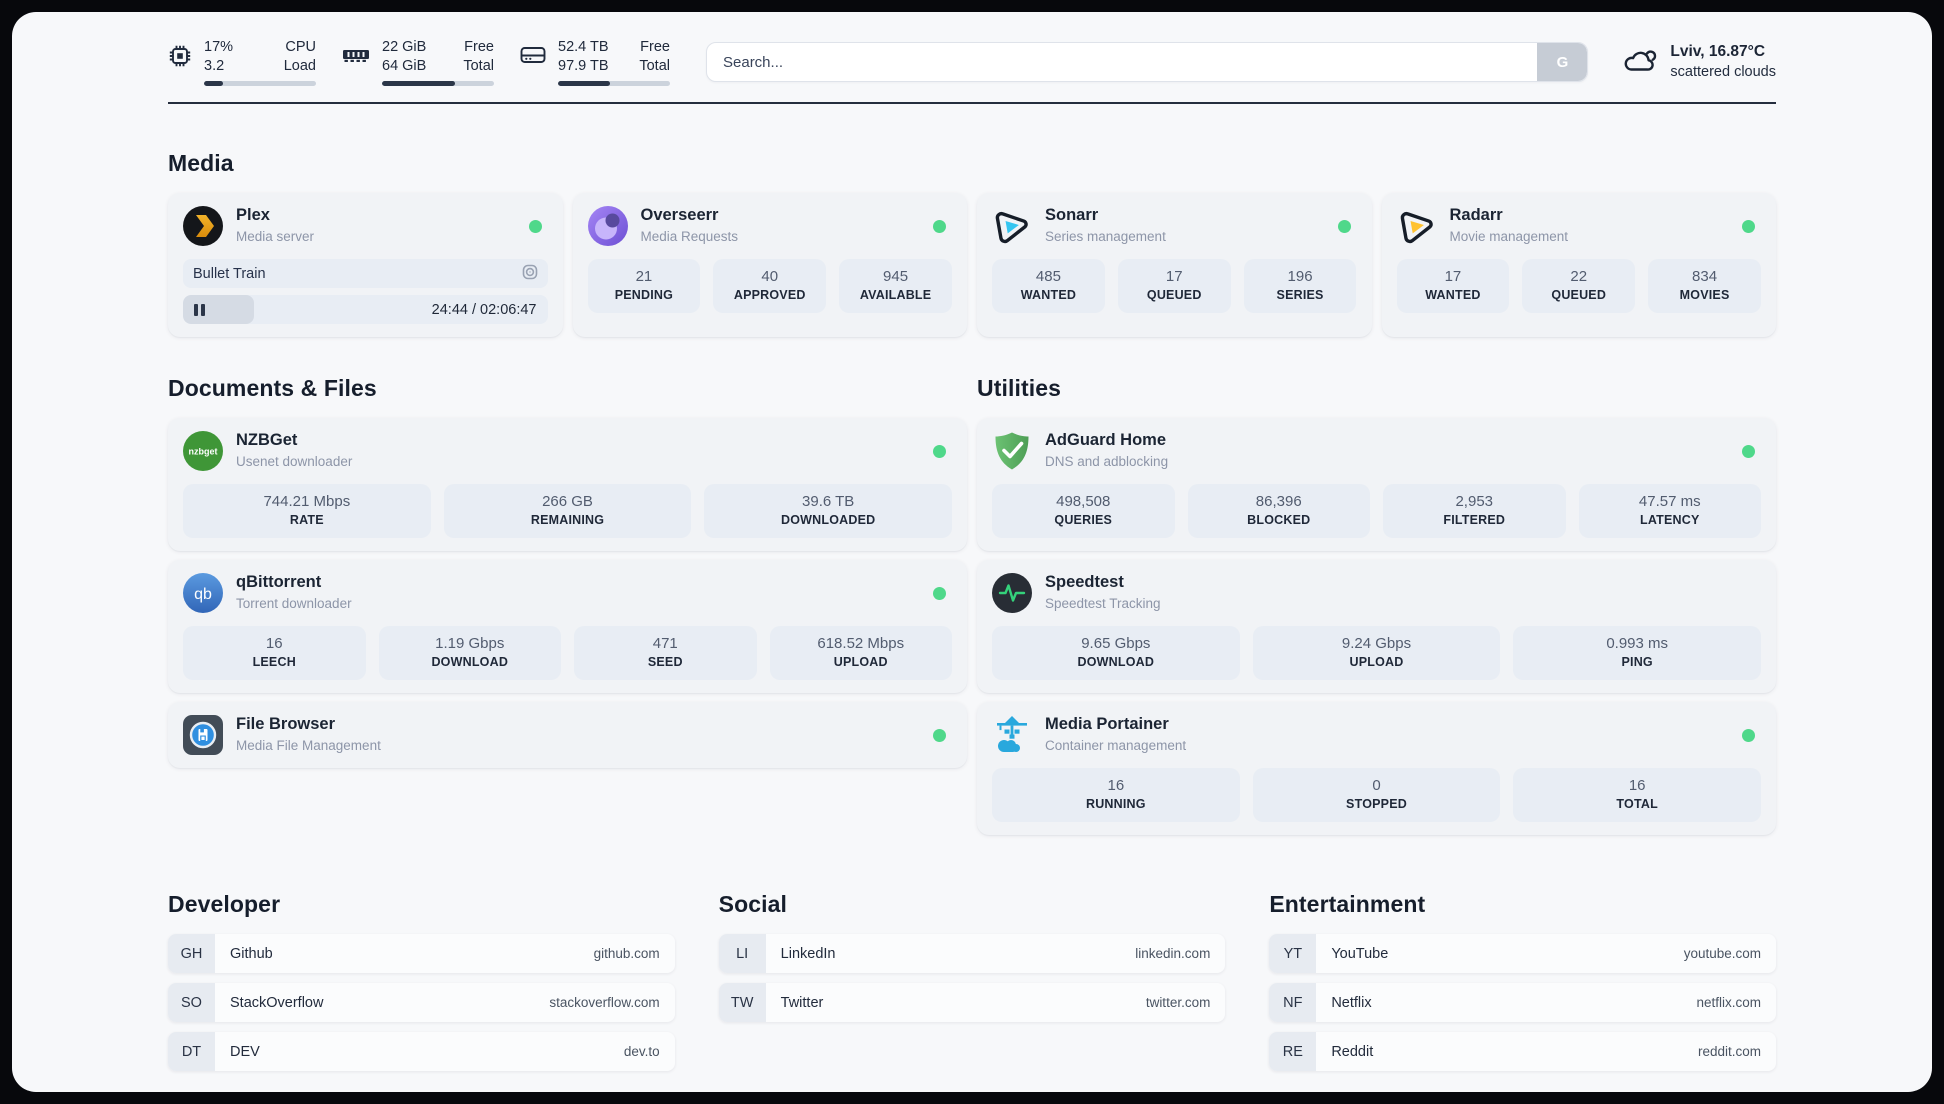 This screenshot has height=1104, width=1944. What do you see at coordinates (274, 643) in the screenshot?
I see `stat-value: 16` at bounding box center [274, 643].